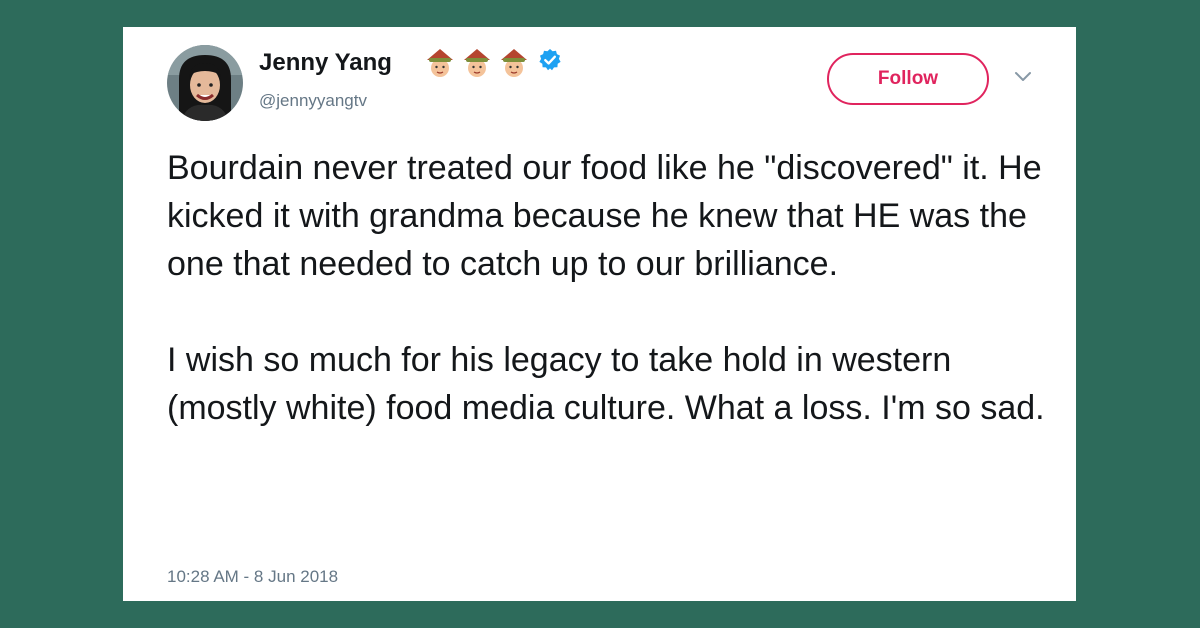  I want to click on avatar, so click(205, 83).